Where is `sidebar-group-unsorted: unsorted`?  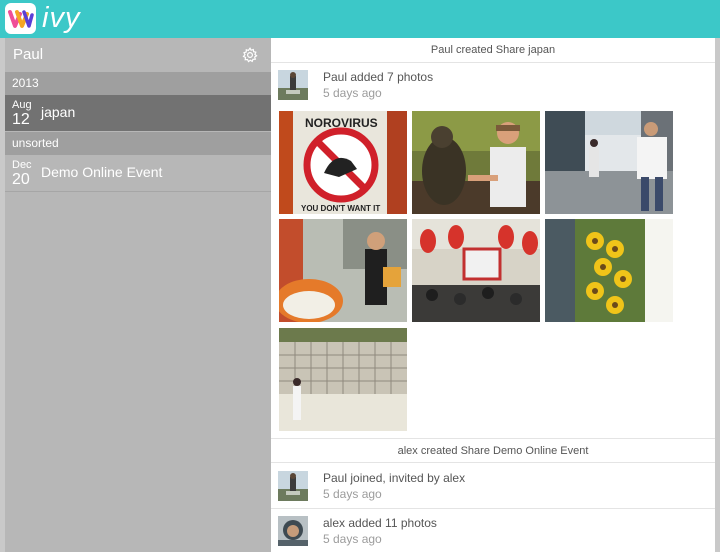
sidebar-group-unsorted: unsorted is located at coordinates (138, 143).